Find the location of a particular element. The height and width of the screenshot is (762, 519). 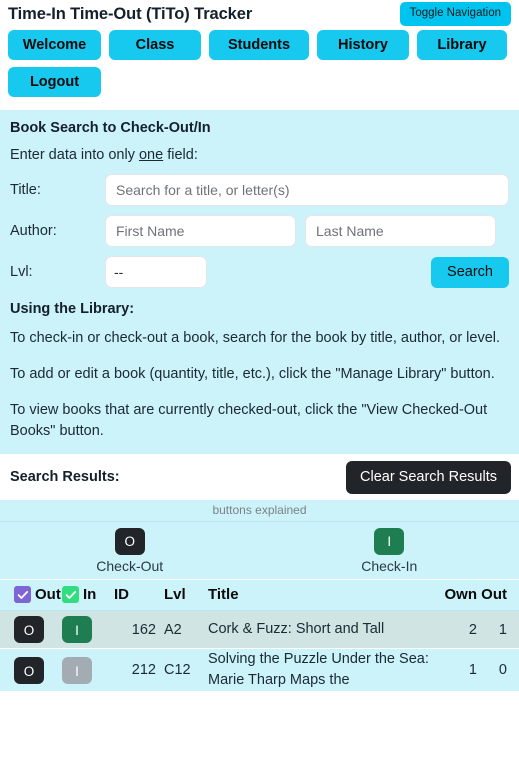

nav-item-history: History is located at coordinates (363, 45).